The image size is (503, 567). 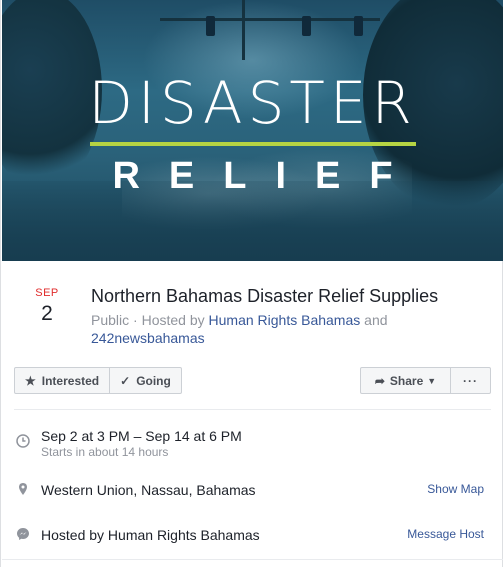 I want to click on event-time-range: Sep 2 at 3 PM – Sep 14 at 6 PM, so click(x=141, y=436).